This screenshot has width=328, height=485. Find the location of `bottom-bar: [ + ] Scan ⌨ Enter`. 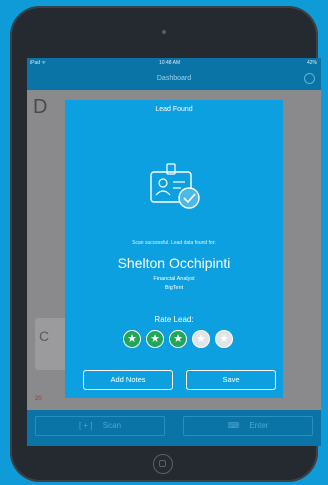

bottom-bar: [ + ] Scan ⌨ Enter is located at coordinates (174, 428).